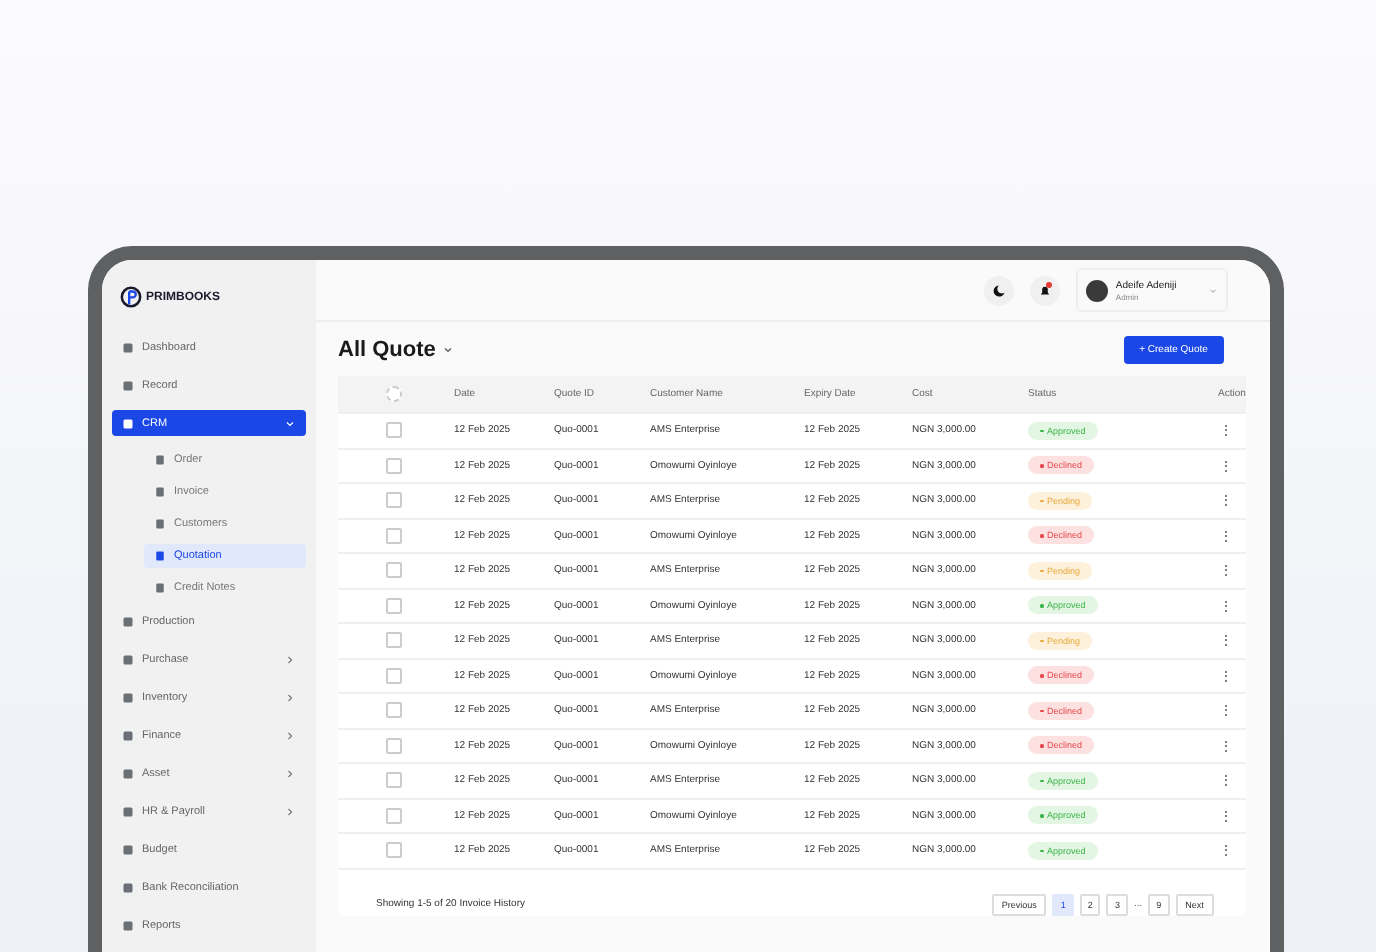 The width and height of the screenshot is (1376, 952). What do you see at coordinates (1096, 290) in the screenshot?
I see `avatar` at bounding box center [1096, 290].